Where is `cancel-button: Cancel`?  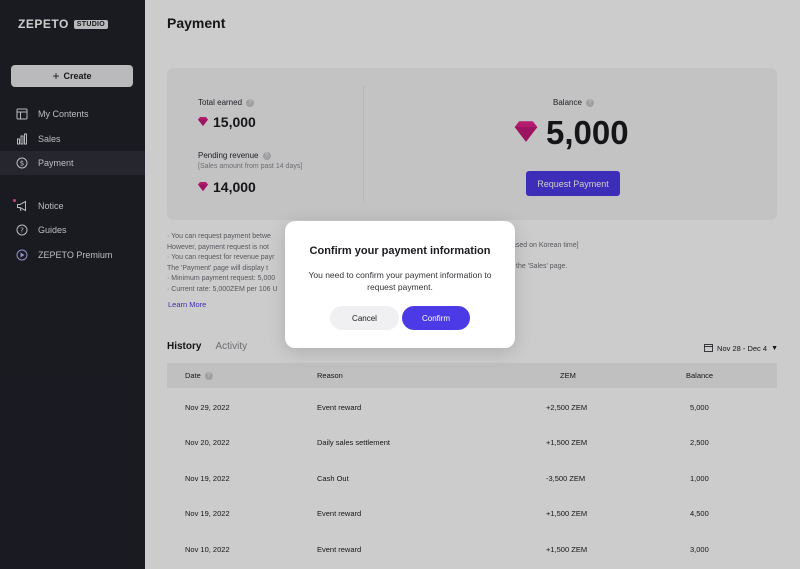 cancel-button: Cancel is located at coordinates (364, 318).